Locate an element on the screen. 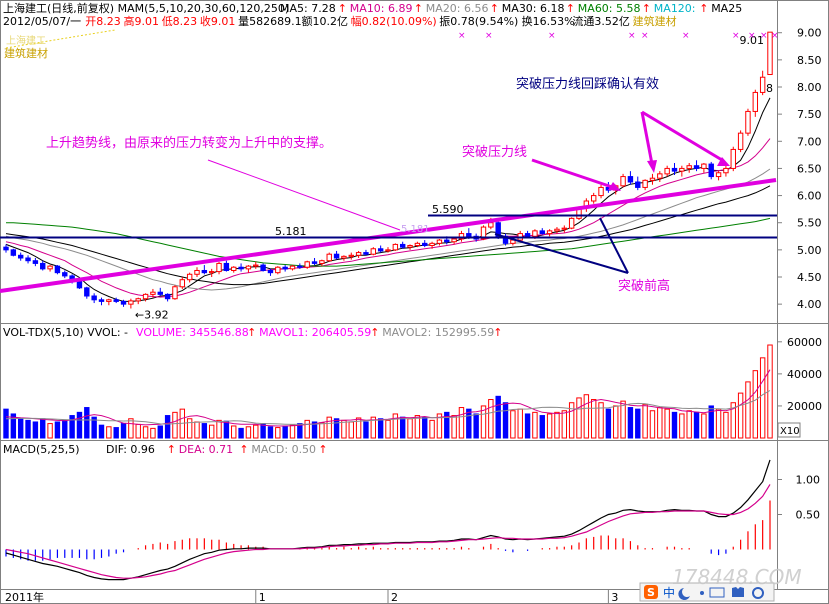 The width and height of the screenshot is (829, 604). volume-axis: 20000 40000 60000 is located at coordinates (799, 374).